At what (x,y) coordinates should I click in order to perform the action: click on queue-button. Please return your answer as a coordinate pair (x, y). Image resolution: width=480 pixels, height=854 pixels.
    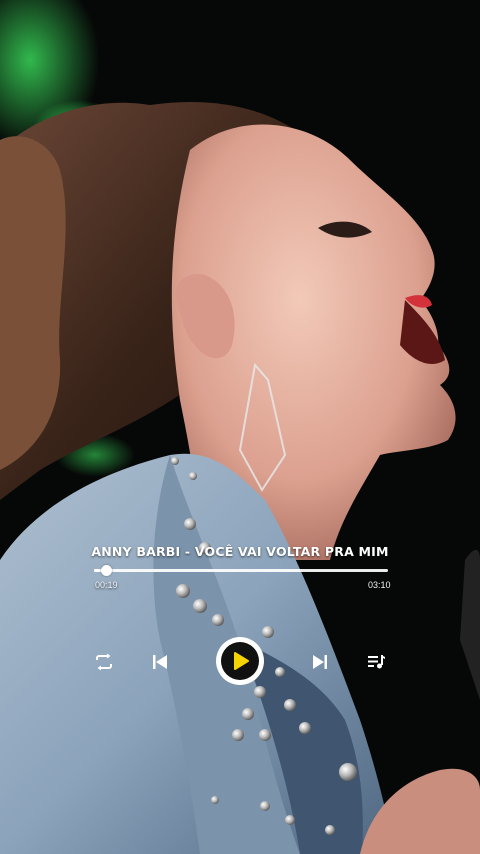
    Looking at the image, I should click on (377, 662).